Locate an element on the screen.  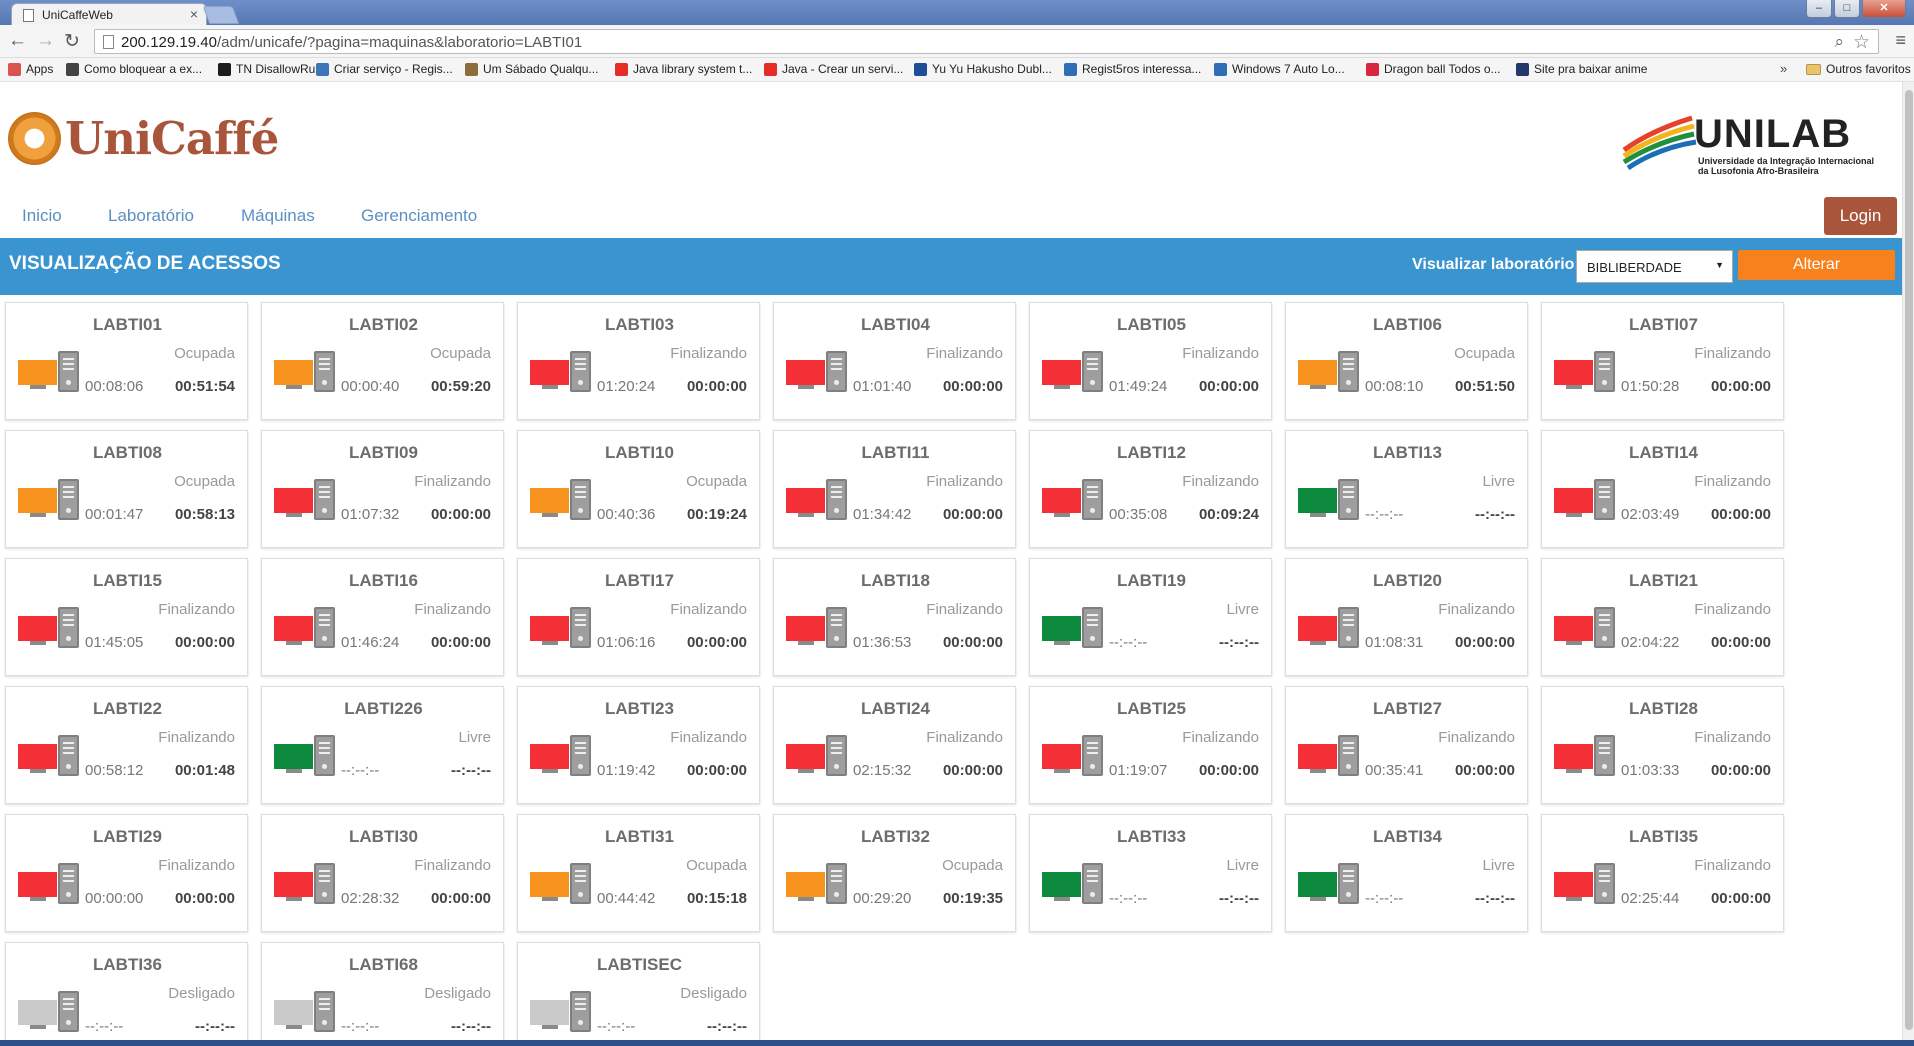
browser-tab: UniCaffeWeb × is located at coordinates (109, 14).